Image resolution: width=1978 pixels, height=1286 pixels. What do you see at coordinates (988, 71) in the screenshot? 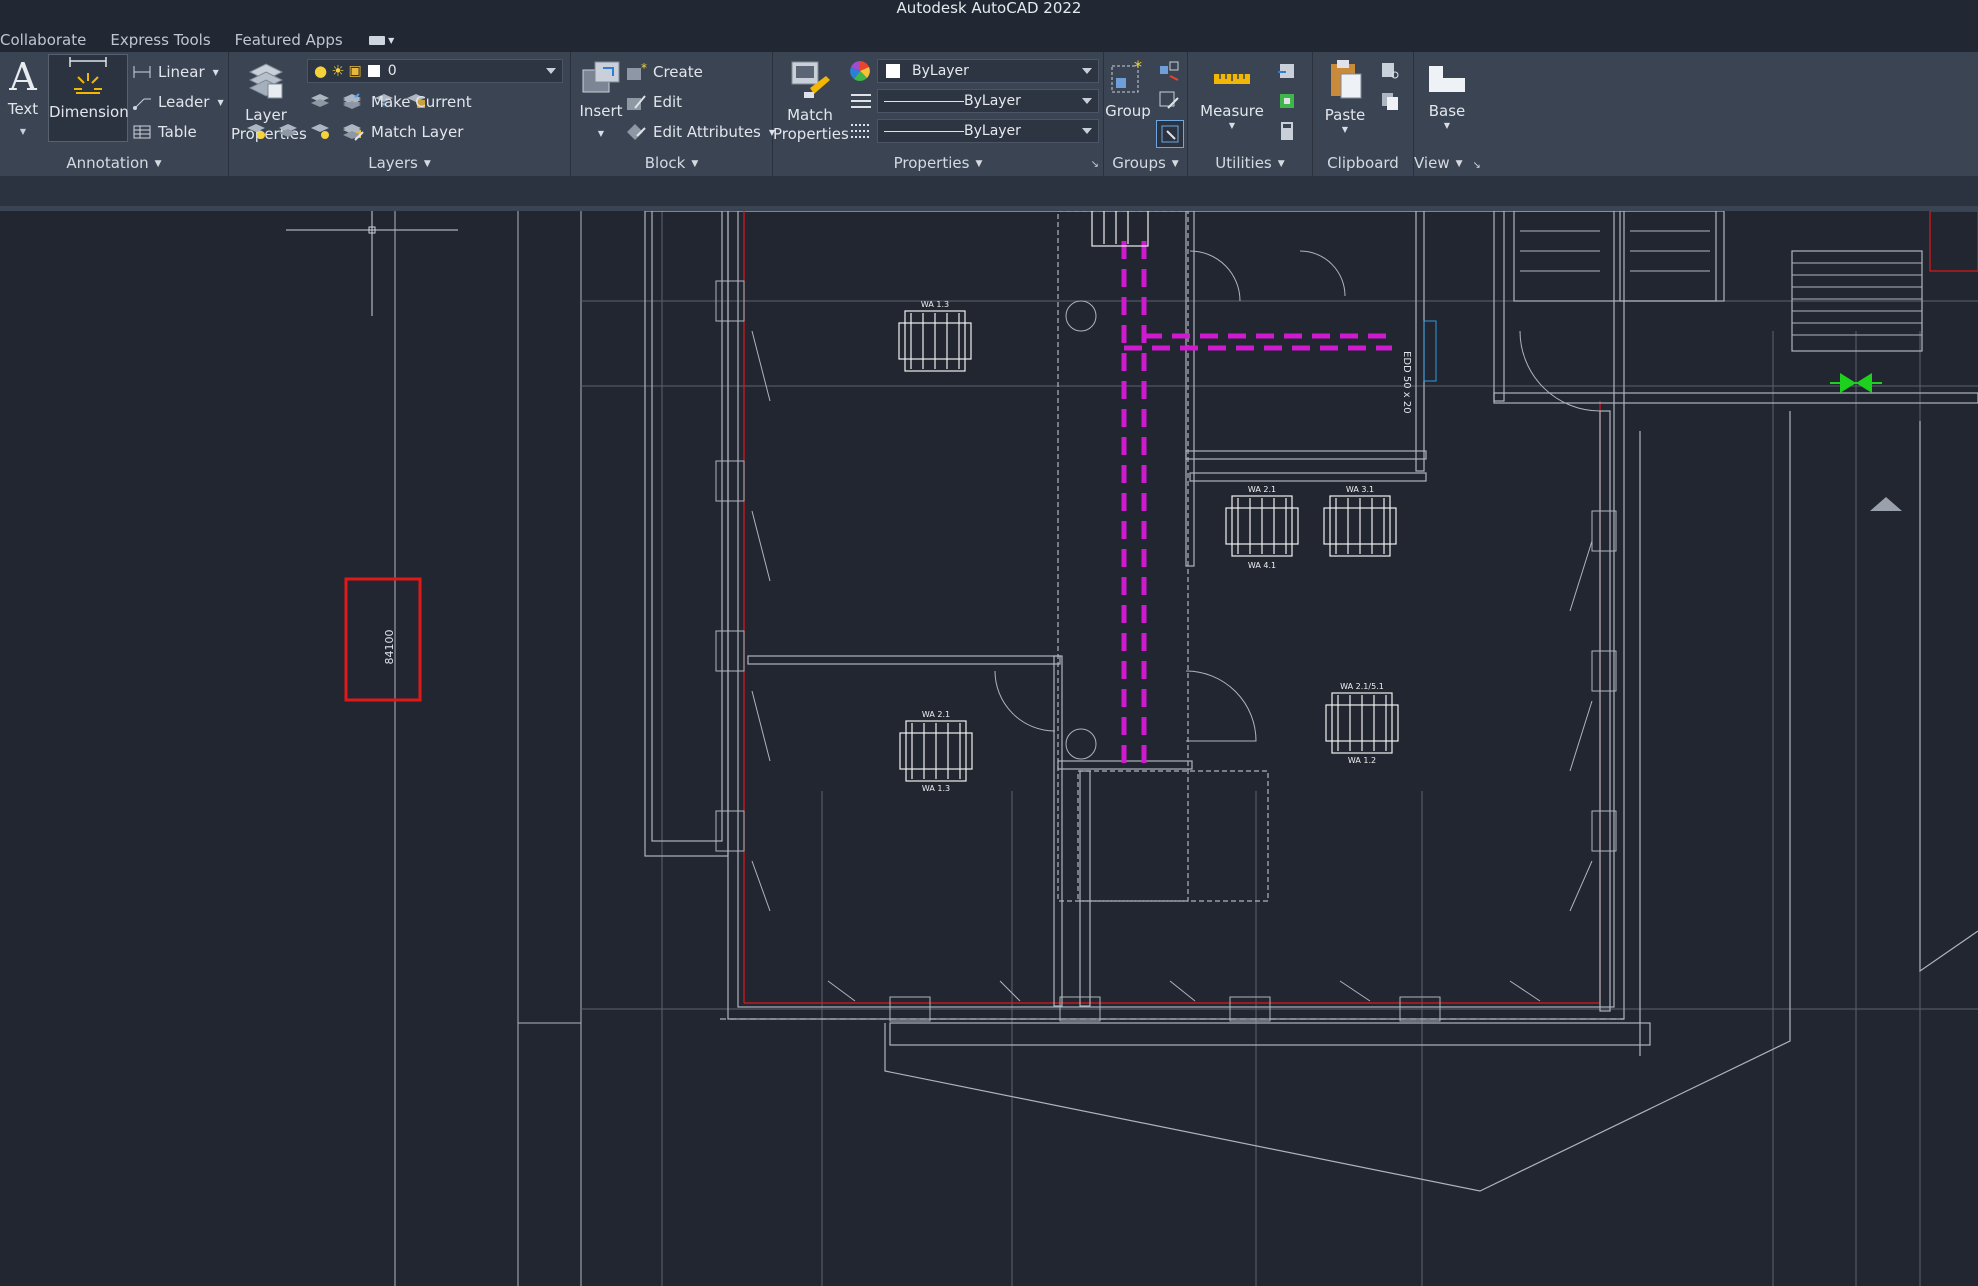
I see `color-dropdown: ByLayer` at bounding box center [988, 71].